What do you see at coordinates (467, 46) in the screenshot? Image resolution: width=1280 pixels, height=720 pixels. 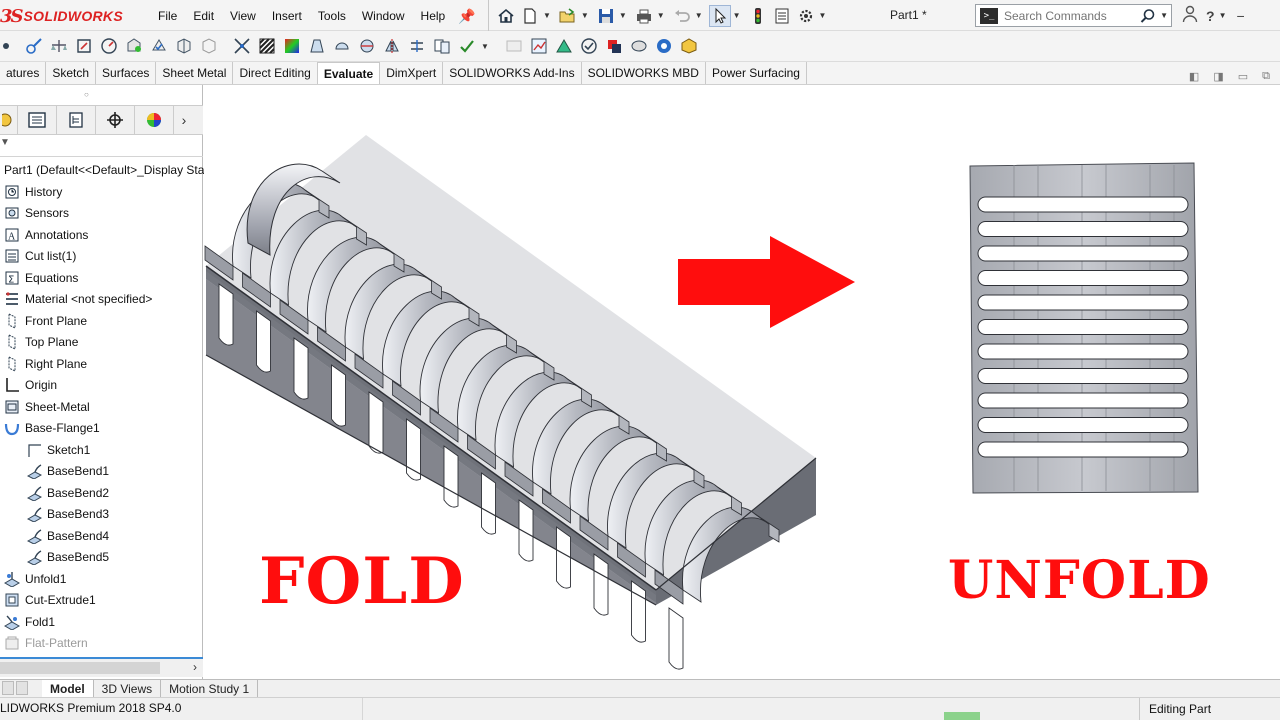 I see `check-active-document-icon` at bounding box center [467, 46].